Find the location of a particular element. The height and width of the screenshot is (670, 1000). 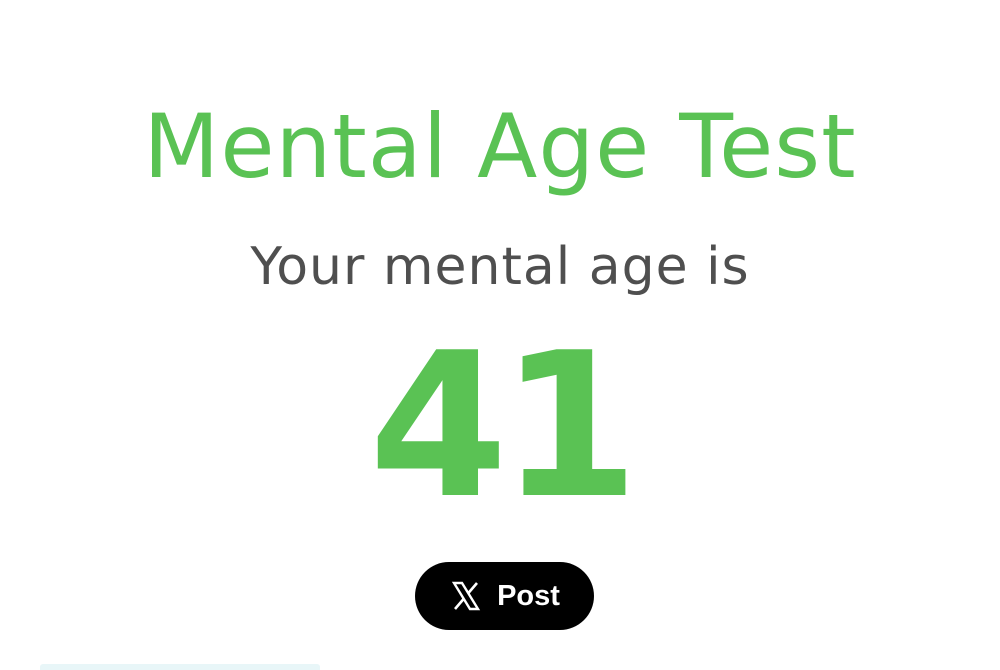

page-title: Mental Age Test is located at coordinates (500, 146).